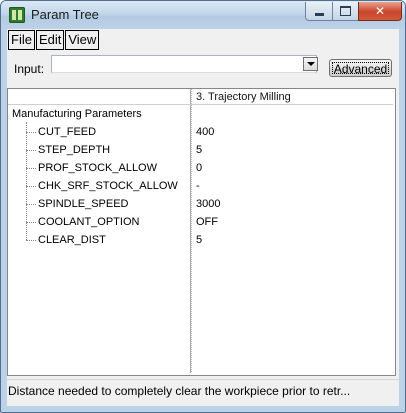 Image resolution: width=406 pixels, height=413 pixels. I want to click on tree-root-node: Manufacturing Parameters, so click(77, 114).